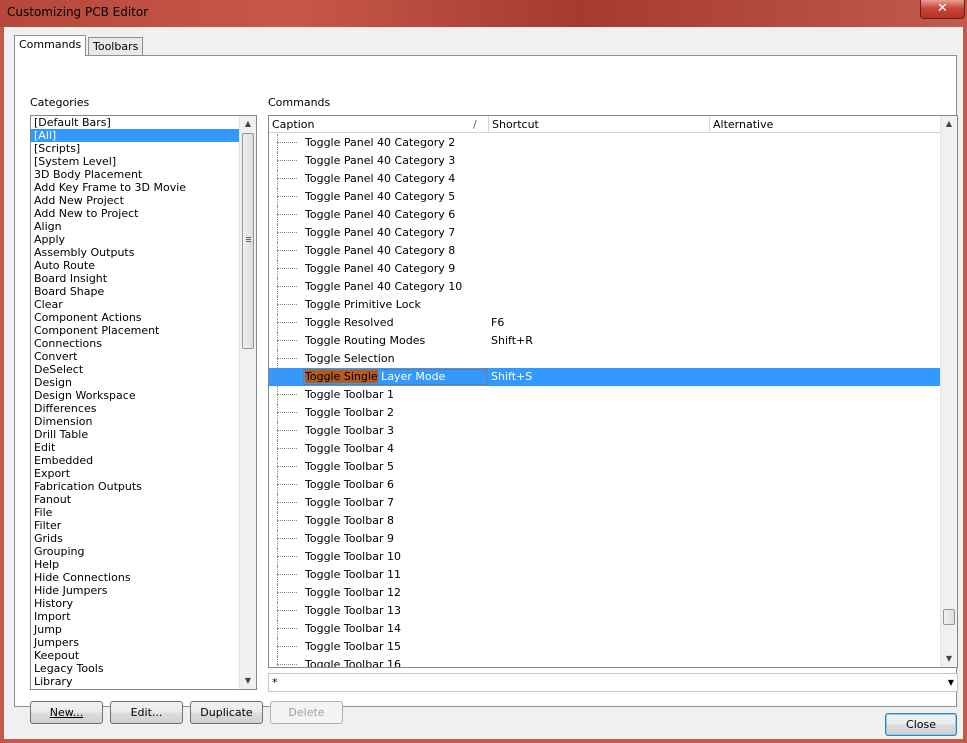 The image size is (967, 743). I want to click on table-row: Toggle Toolbar 4, so click(605, 449).